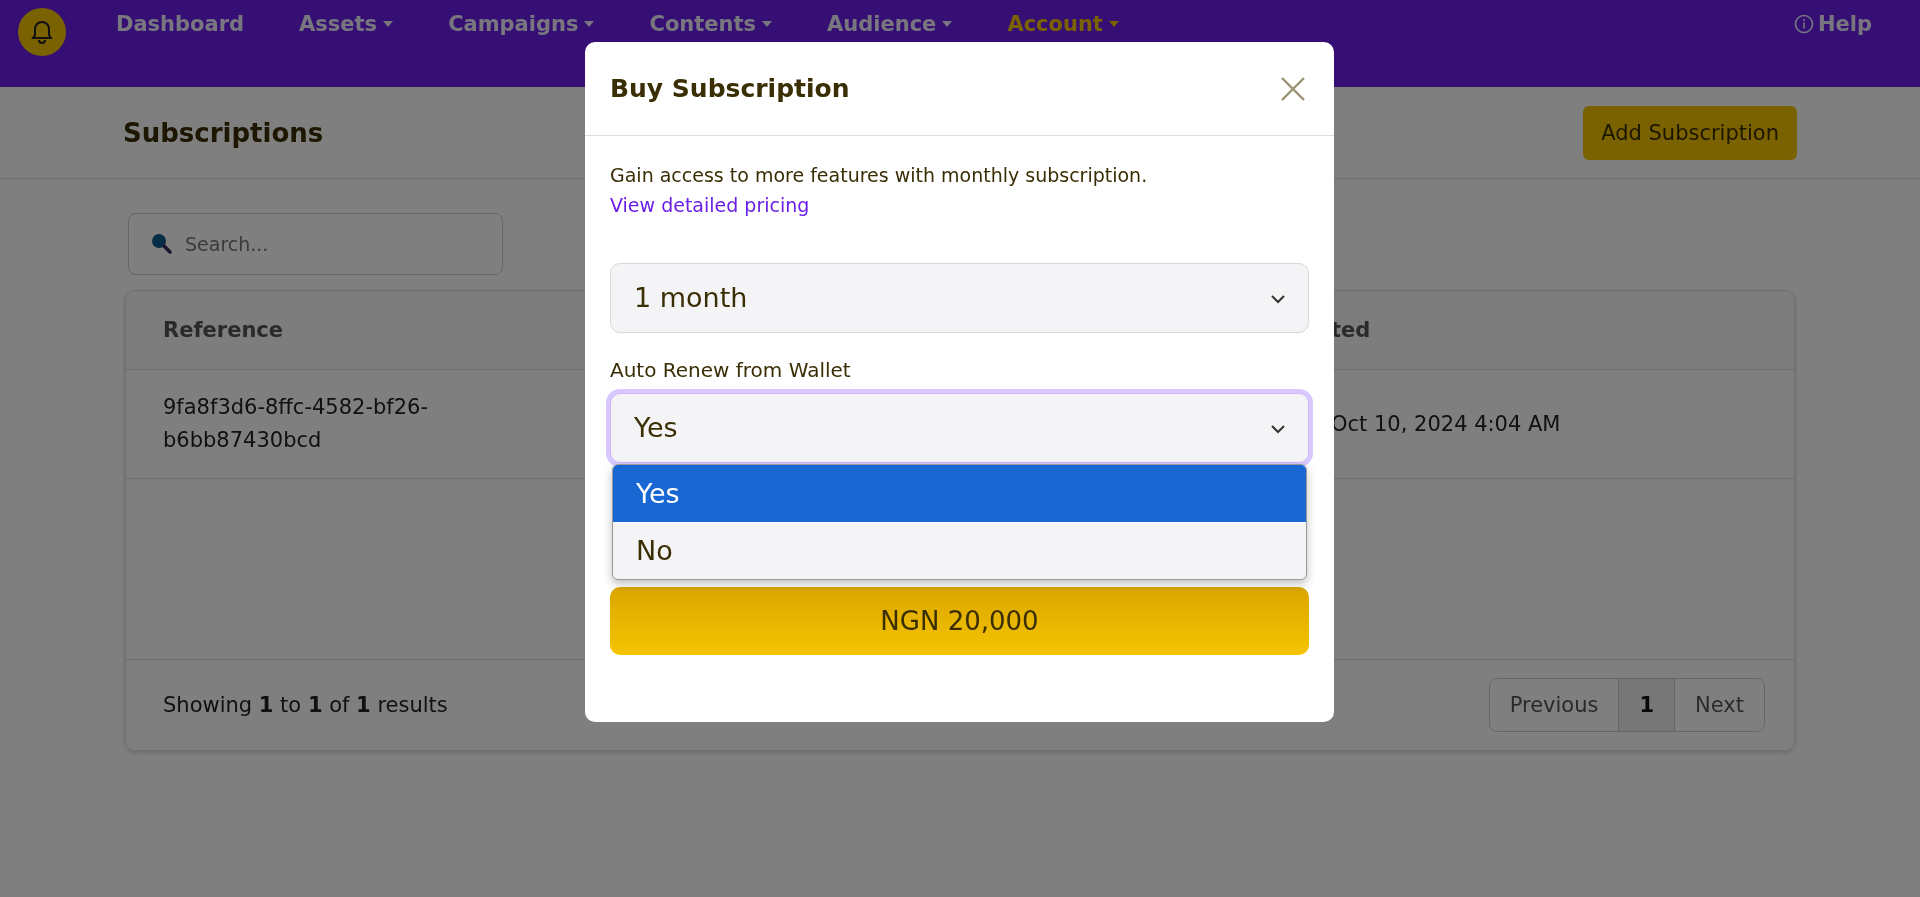  What do you see at coordinates (959, 620) in the screenshot?
I see `pay-button: NGN 20,000` at bounding box center [959, 620].